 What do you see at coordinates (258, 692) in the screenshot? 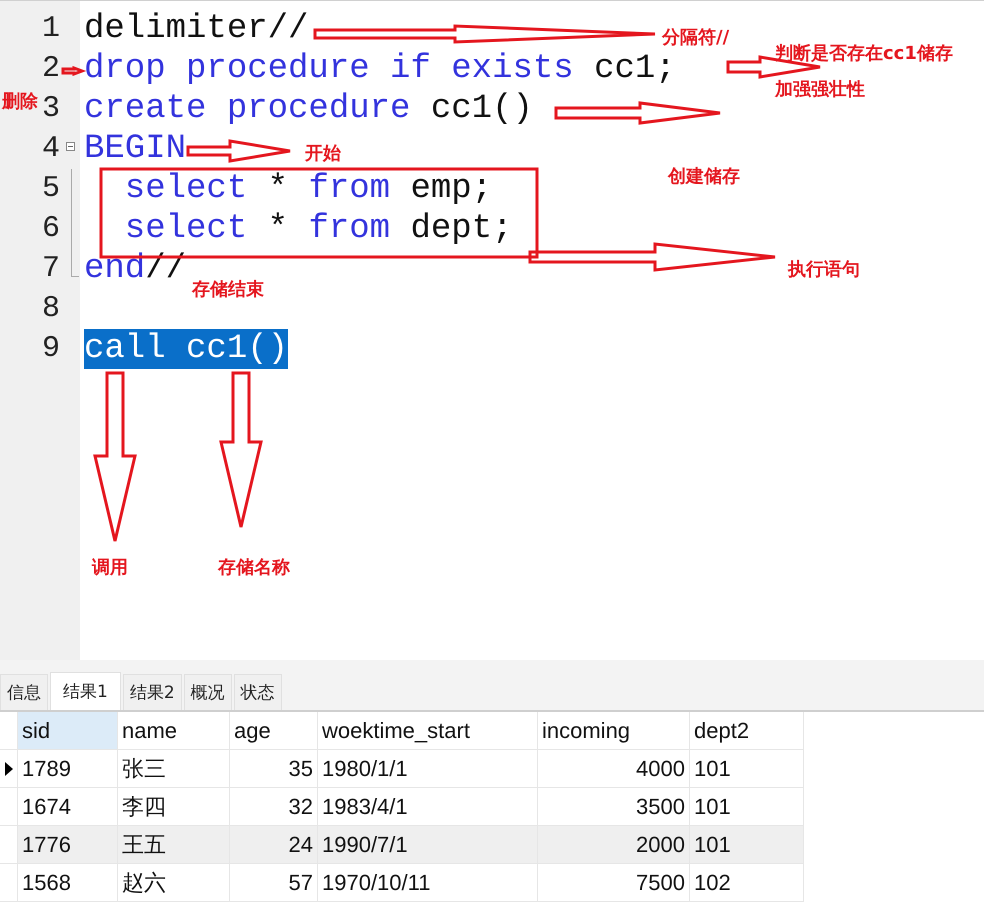
I see `result-tab: 状态` at bounding box center [258, 692].